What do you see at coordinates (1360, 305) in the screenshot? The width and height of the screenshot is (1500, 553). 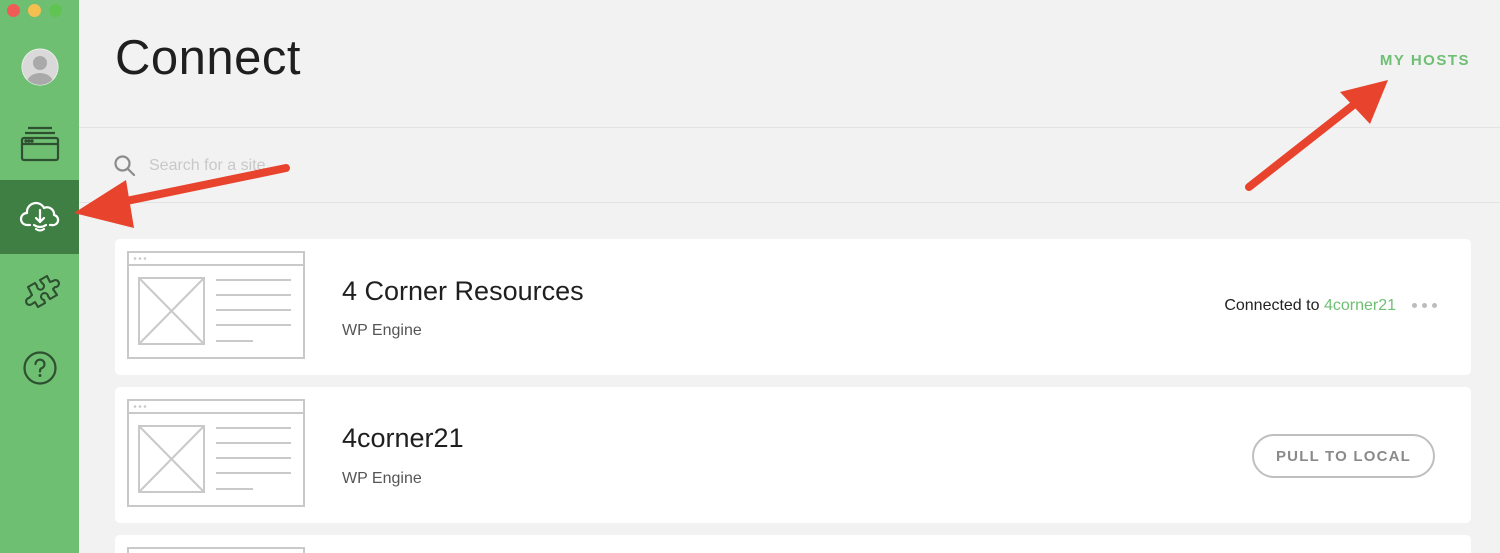 I see `connected-site-link: 4corner21` at bounding box center [1360, 305].